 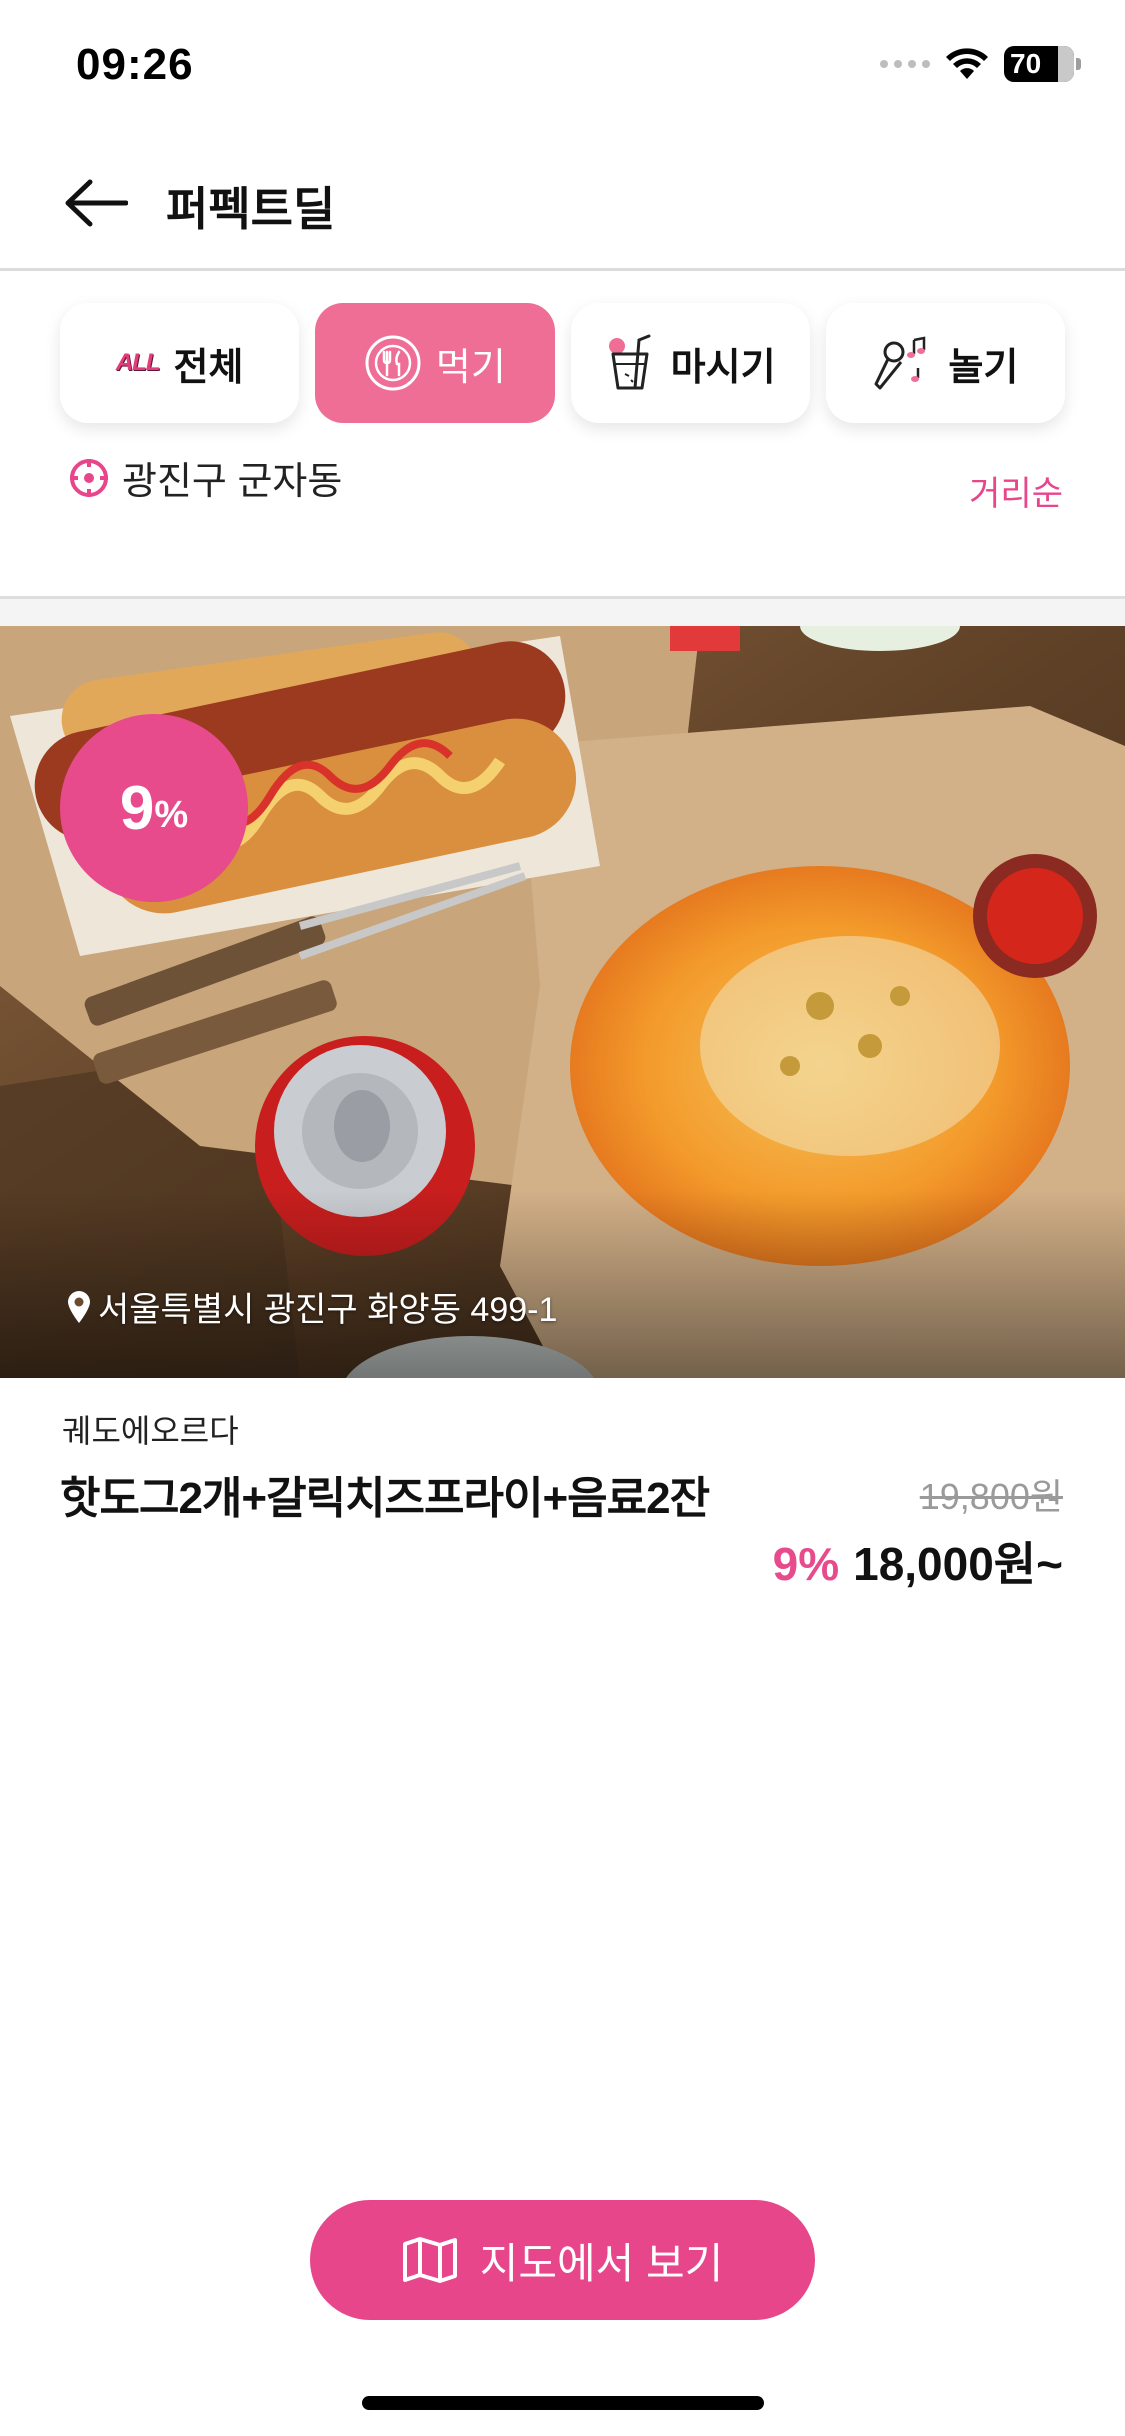 What do you see at coordinates (563, 2403) in the screenshot?
I see `home-indicator` at bounding box center [563, 2403].